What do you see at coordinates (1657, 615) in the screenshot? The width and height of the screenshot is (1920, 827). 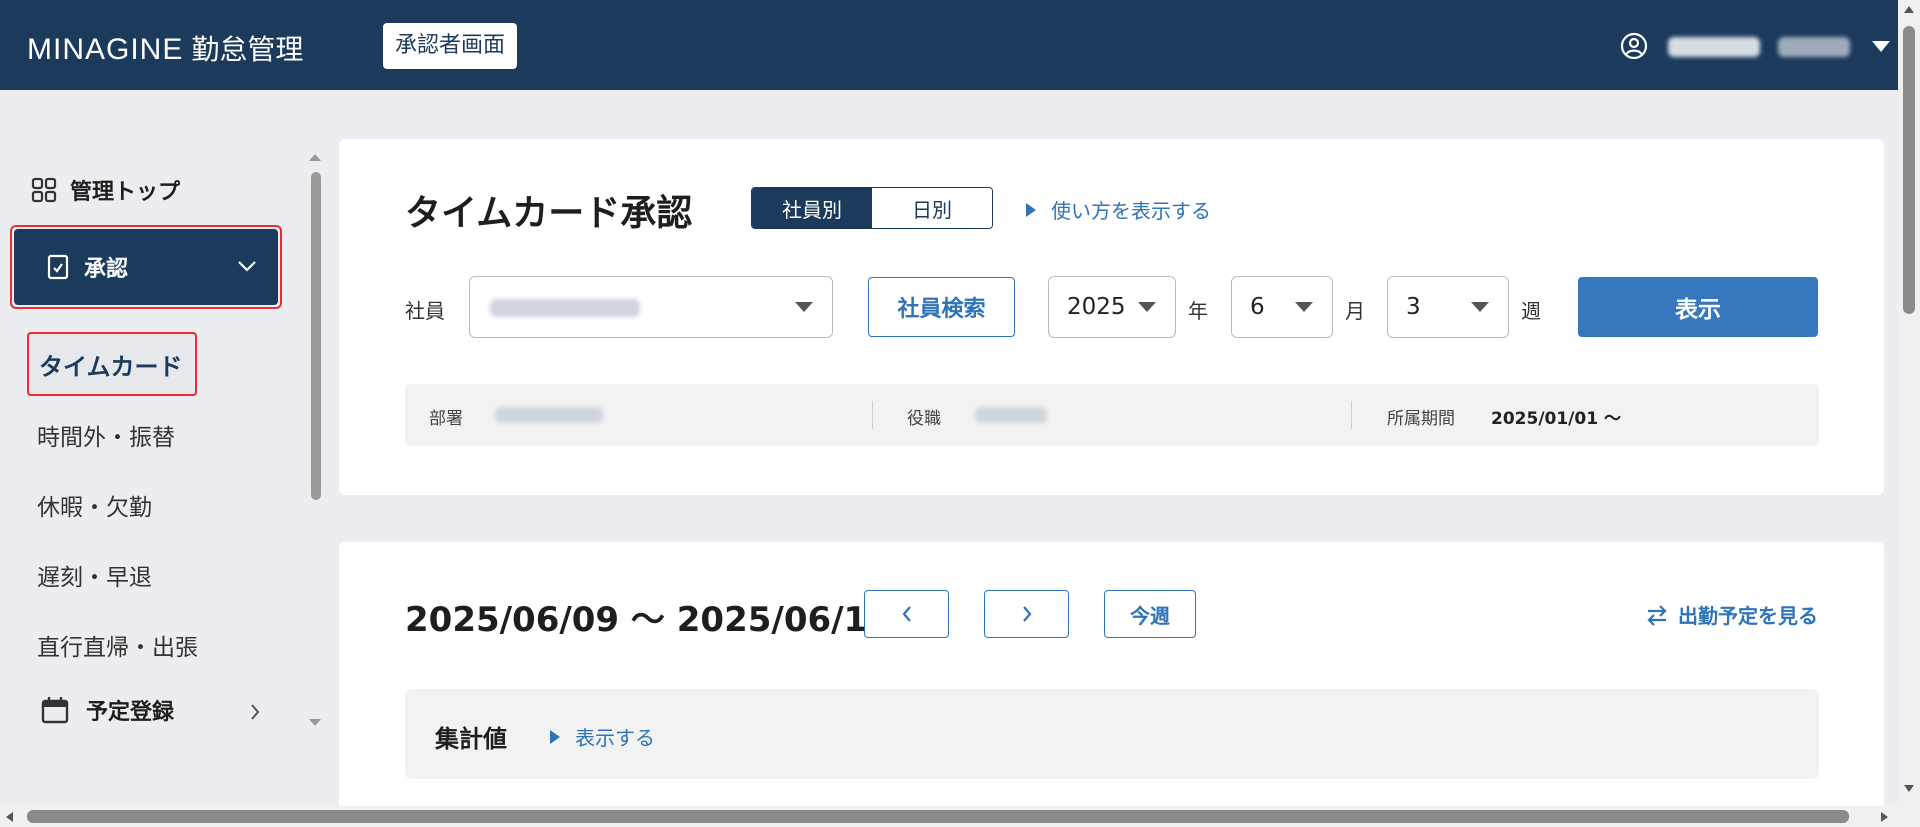 I see `swap-arrows-icon` at bounding box center [1657, 615].